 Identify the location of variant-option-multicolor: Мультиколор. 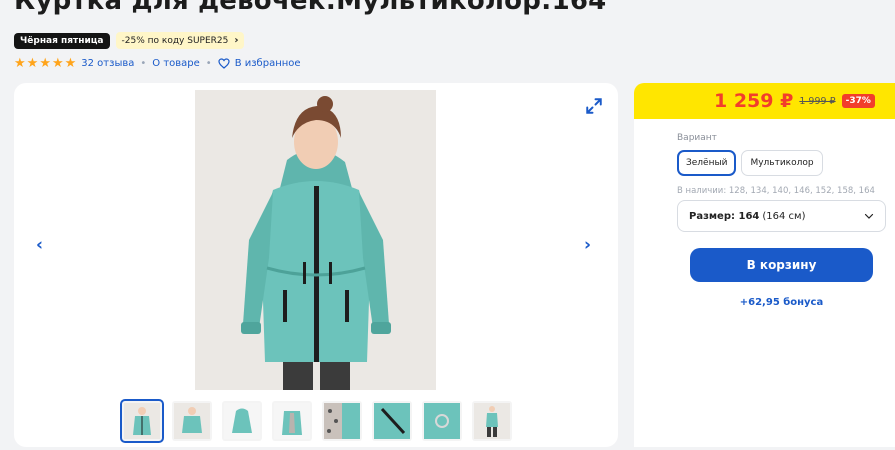
(782, 163).